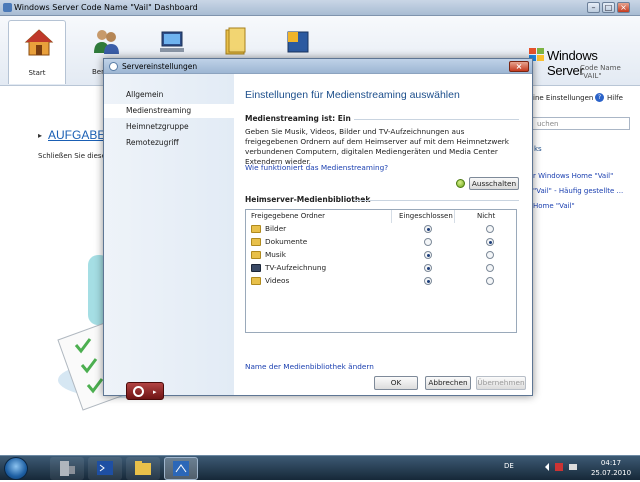 This screenshot has height=482, width=640. Describe the element at coordinates (277, 280) in the screenshot. I see `folder-name: Videos` at that location.